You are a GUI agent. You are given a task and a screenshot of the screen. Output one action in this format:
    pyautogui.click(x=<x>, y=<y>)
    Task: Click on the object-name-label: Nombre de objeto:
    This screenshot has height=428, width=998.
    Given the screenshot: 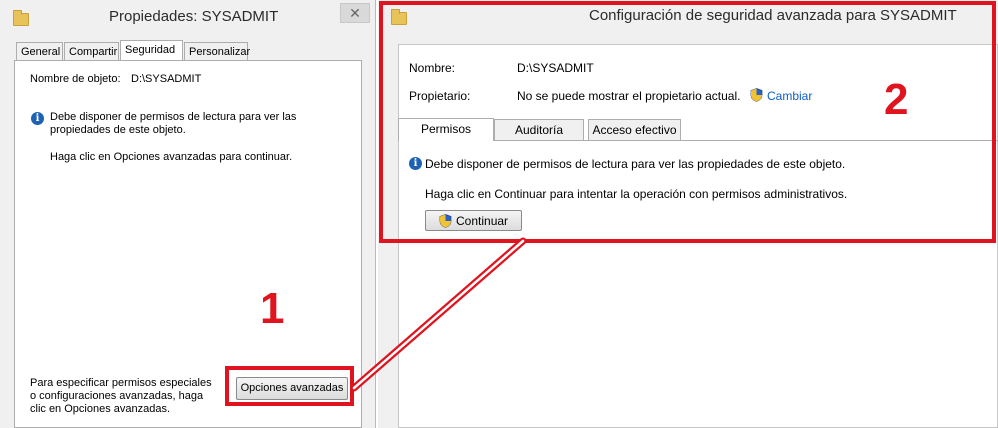 What is the action you would take?
    pyautogui.click(x=75, y=79)
    